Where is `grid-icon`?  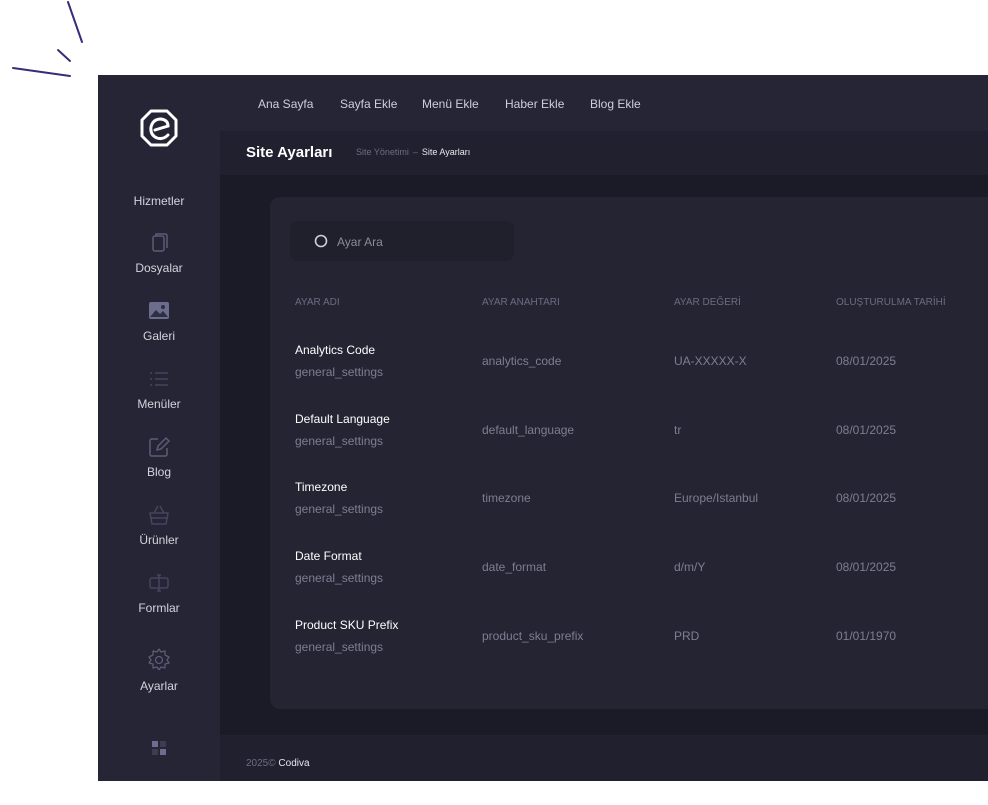 grid-icon is located at coordinates (159, 748).